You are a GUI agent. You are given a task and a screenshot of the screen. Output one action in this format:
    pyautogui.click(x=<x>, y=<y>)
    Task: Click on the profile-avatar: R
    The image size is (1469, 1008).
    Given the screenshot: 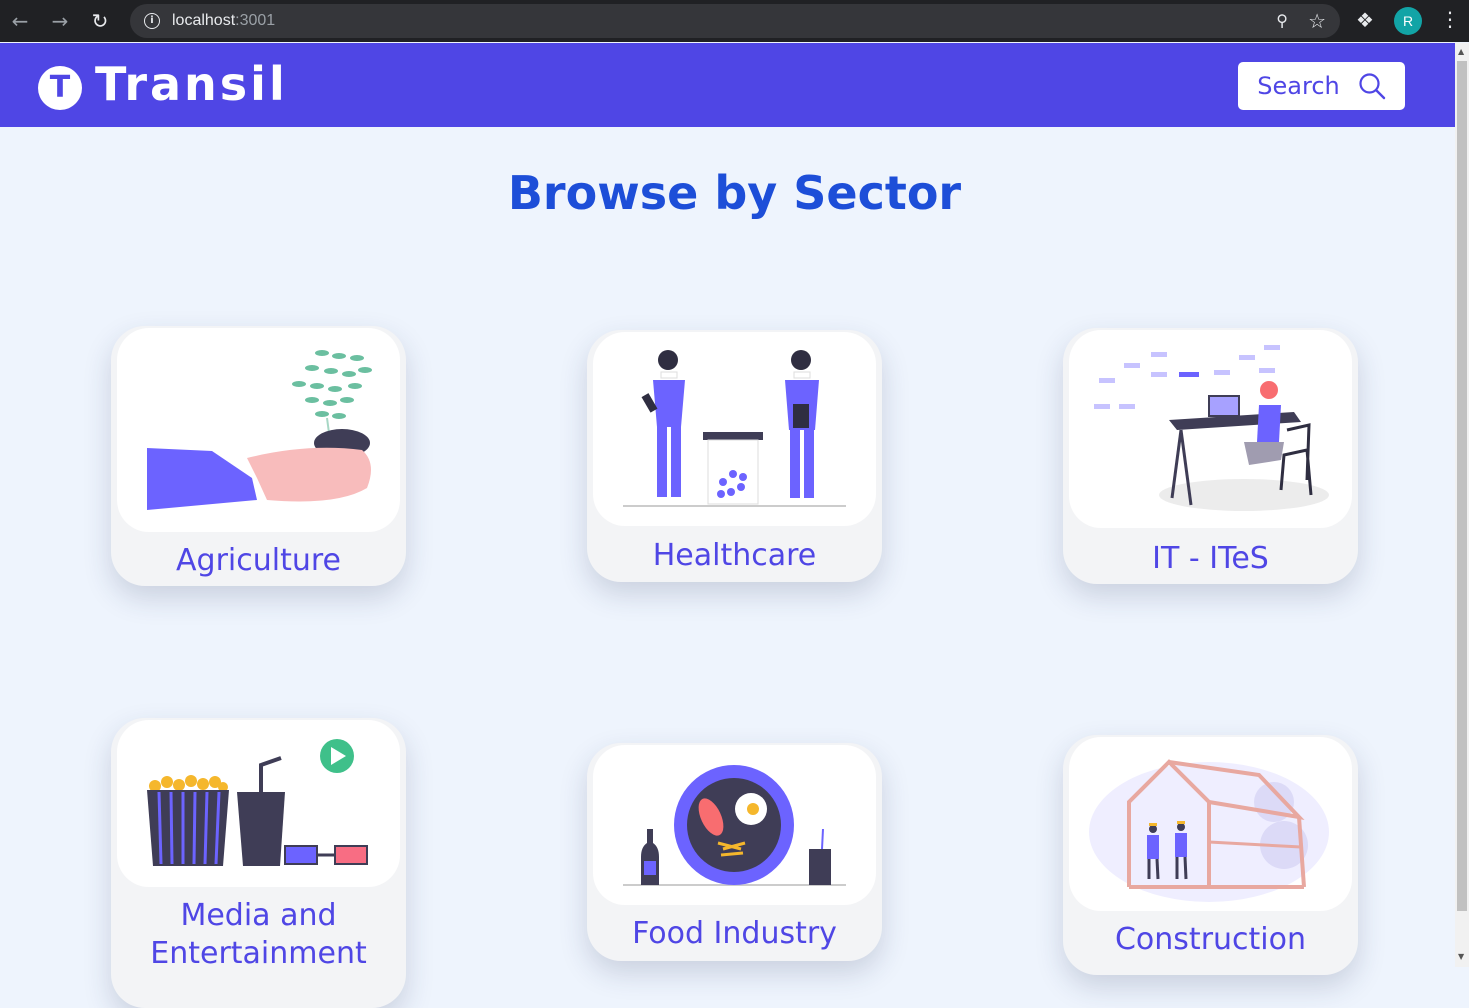 What is the action you would take?
    pyautogui.click(x=1408, y=21)
    